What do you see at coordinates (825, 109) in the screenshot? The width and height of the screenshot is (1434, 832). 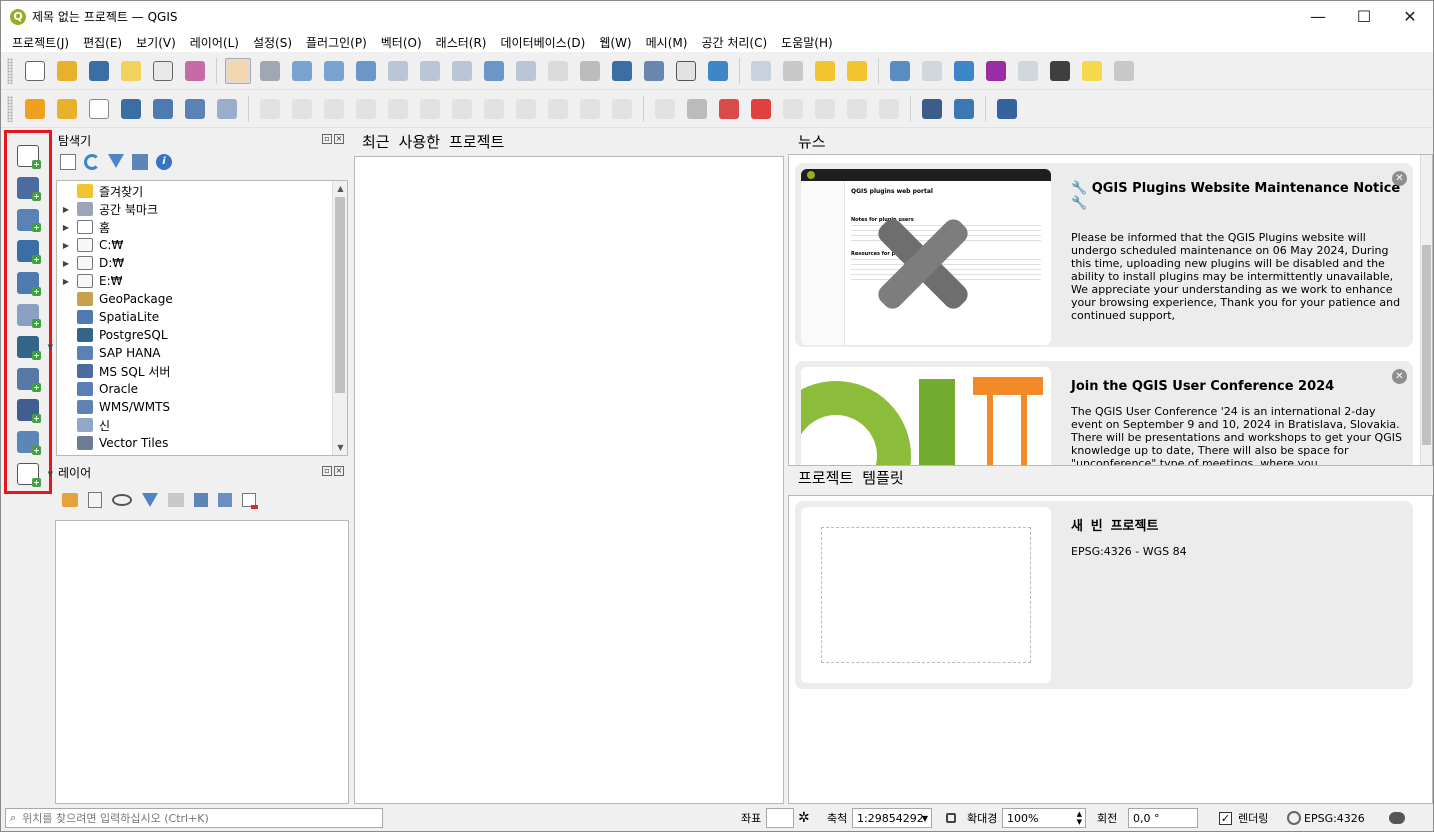 I see `move-label-button` at bounding box center [825, 109].